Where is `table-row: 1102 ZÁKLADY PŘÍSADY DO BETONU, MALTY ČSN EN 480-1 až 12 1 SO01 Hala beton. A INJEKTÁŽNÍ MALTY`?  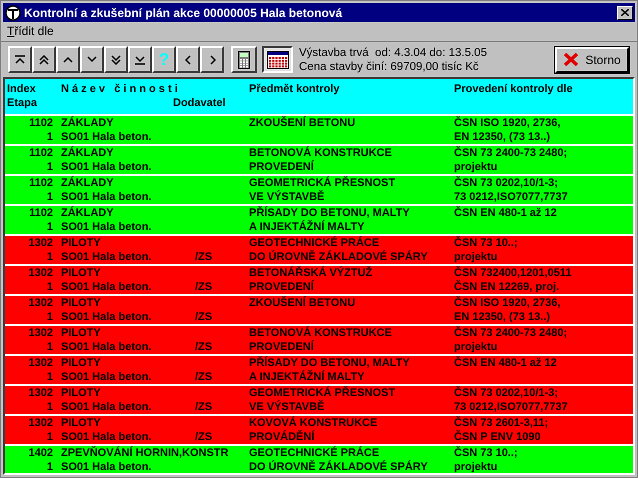
table-row: 1102 ZÁKLADY PŘÍSADY DO BETONU, MALTY ČSN EN 480-1 až 12 1 SO01 Hala beton. A INJEKTÁŽNÍ MALTY is located at coordinates (319, 220).